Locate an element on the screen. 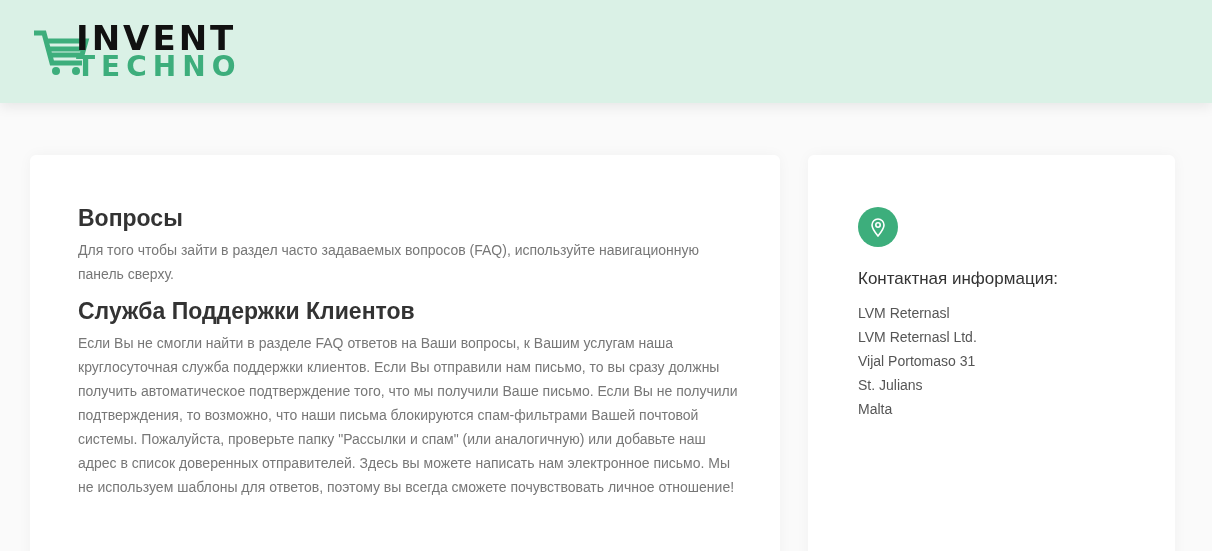 The width and height of the screenshot is (1212, 551). contact-line: LVM Reternasl Ltd. is located at coordinates (918, 337).